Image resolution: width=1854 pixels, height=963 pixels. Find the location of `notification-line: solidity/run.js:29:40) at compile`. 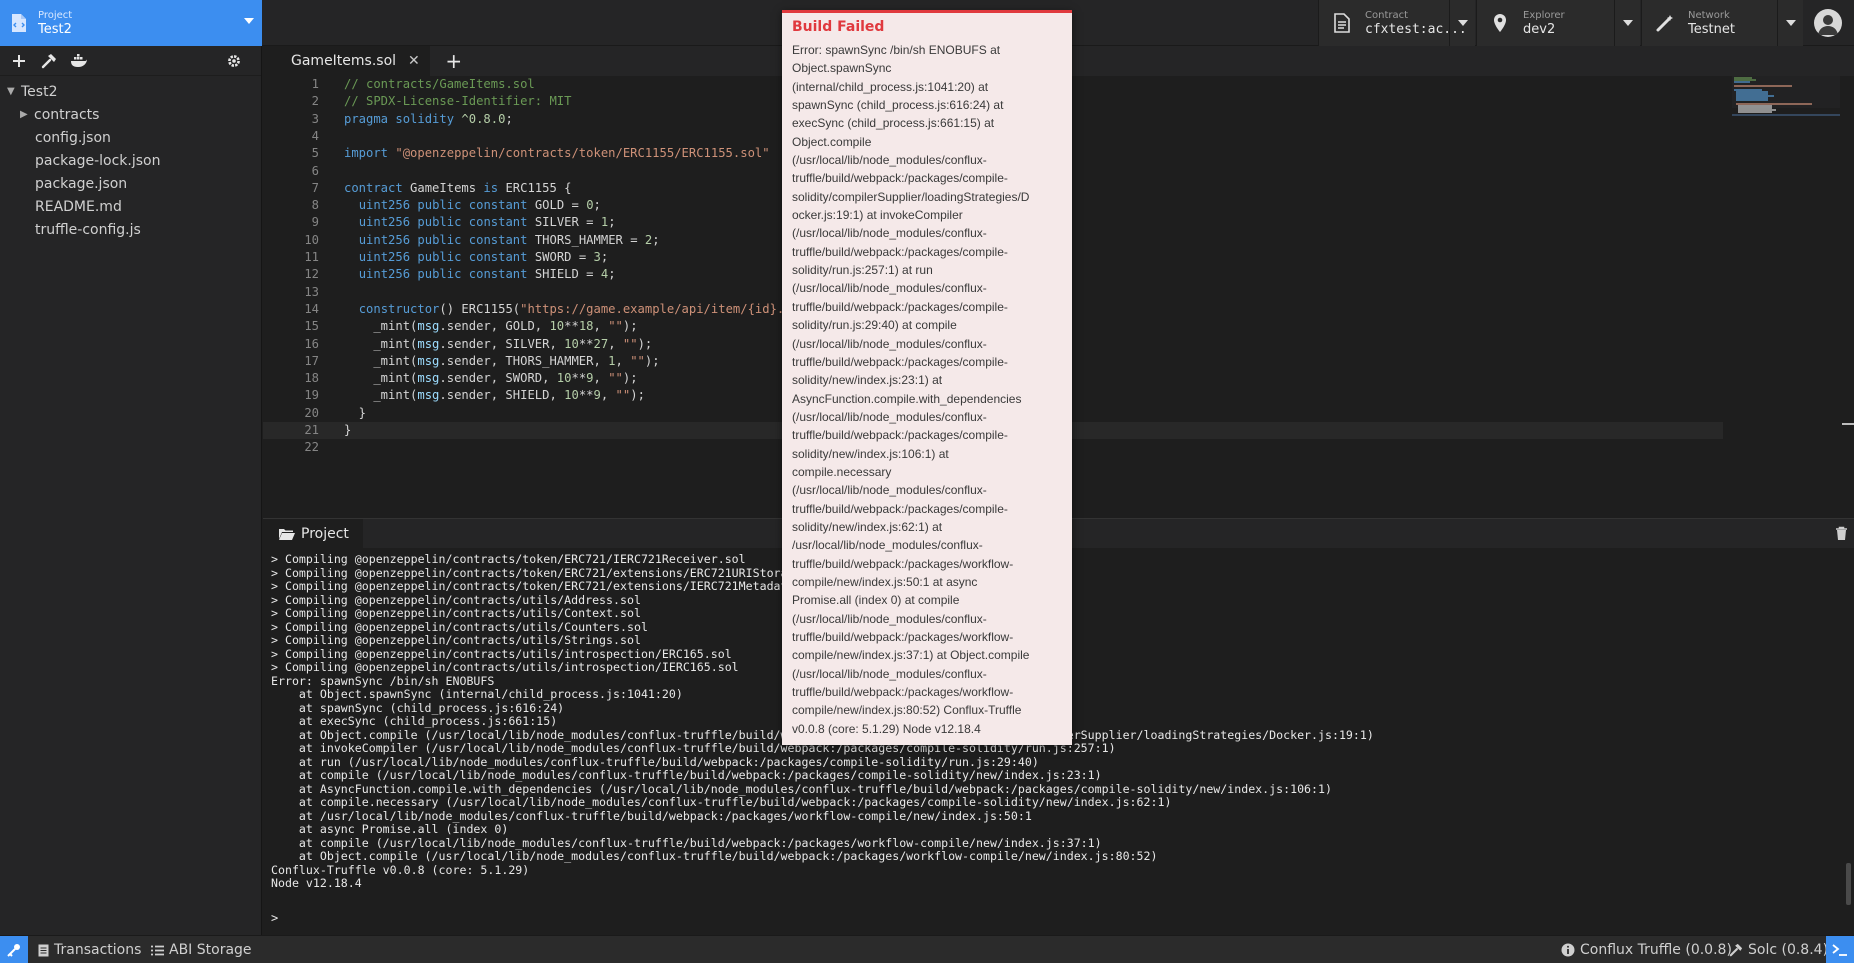

notification-line: solidity/run.js:29:40) at compile is located at coordinates (874, 325).